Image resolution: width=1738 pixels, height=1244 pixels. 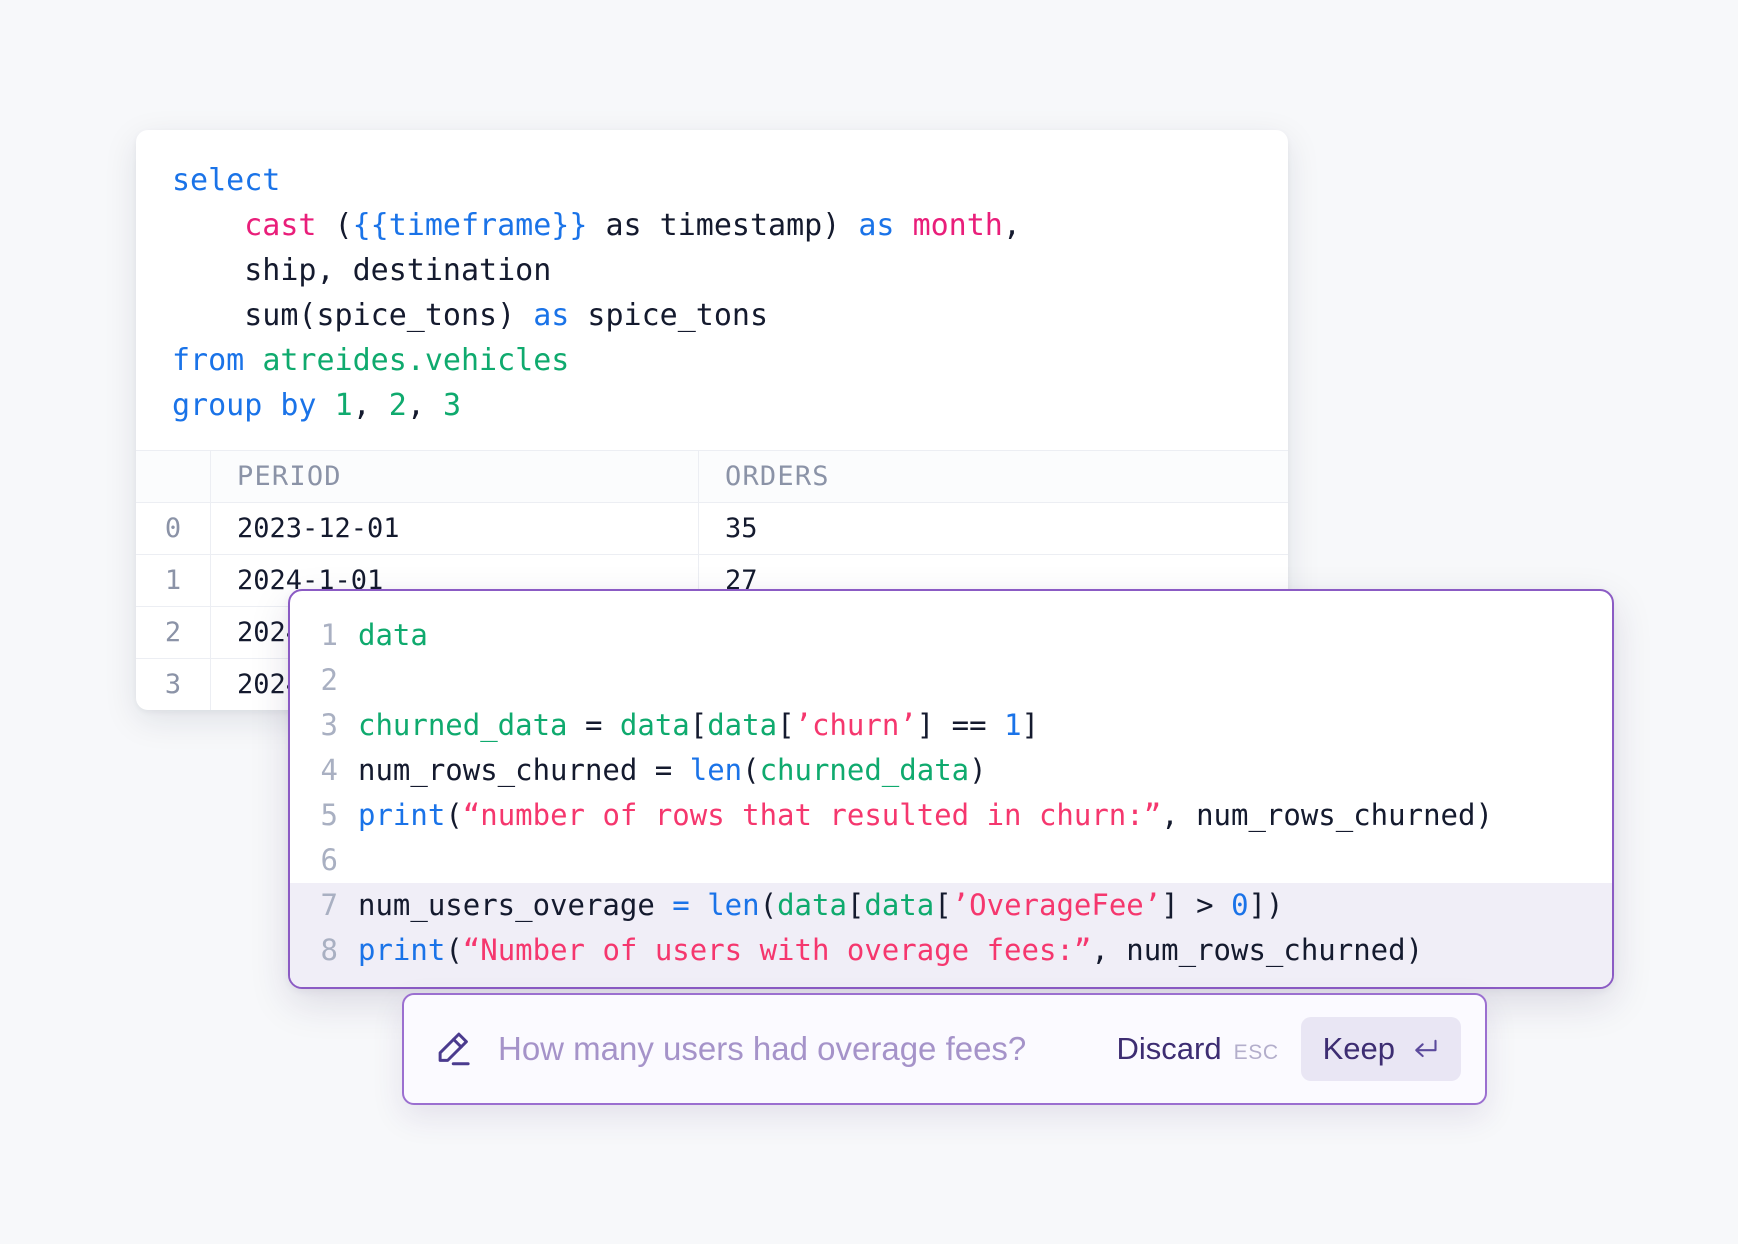 What do you see at coordinates (226, 180) in the screenshot?
I see `sql-token: select` at bounding box center [226, 180].